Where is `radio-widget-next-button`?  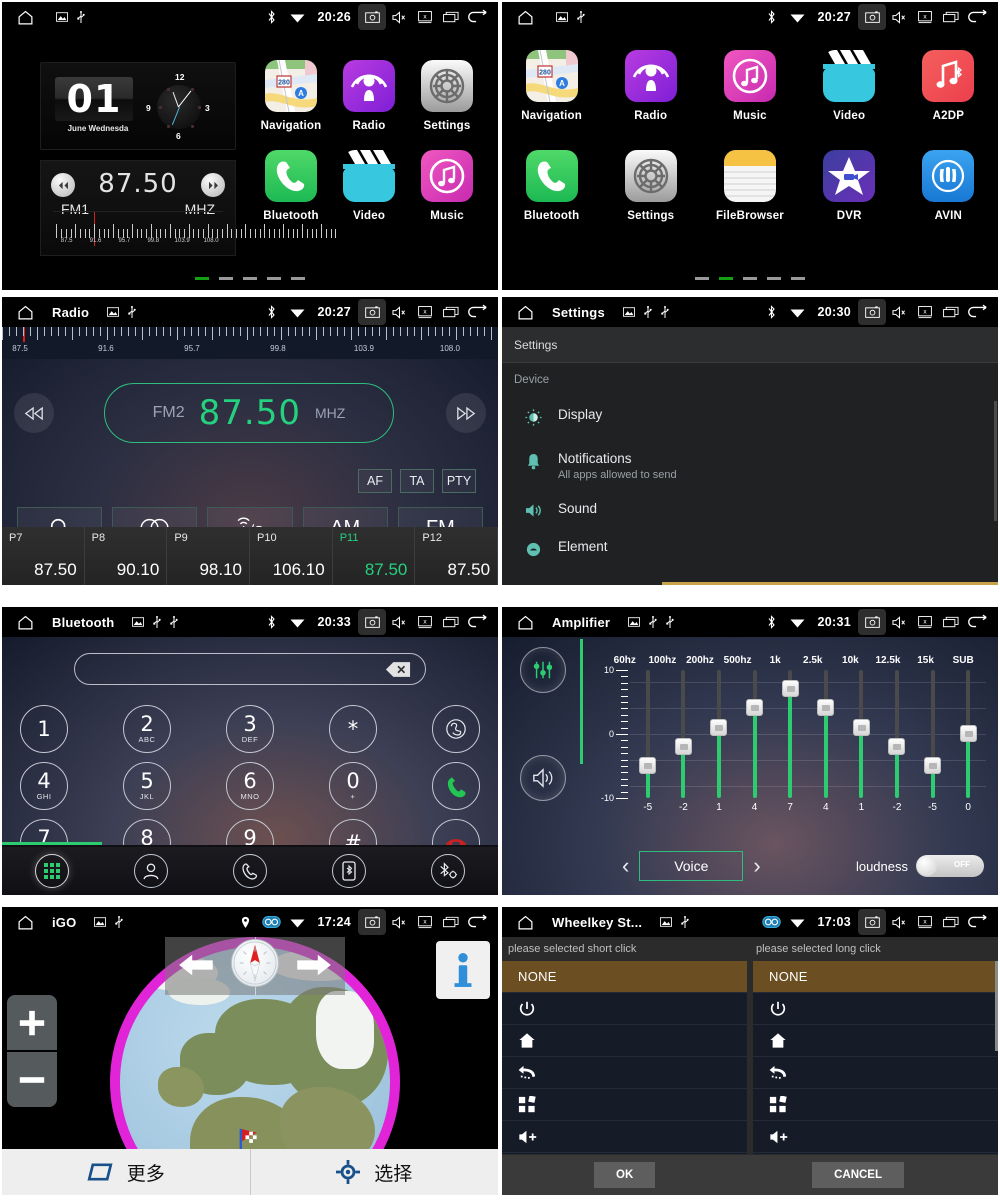
radio-widget-next-button is located at coordinates (213, 185).